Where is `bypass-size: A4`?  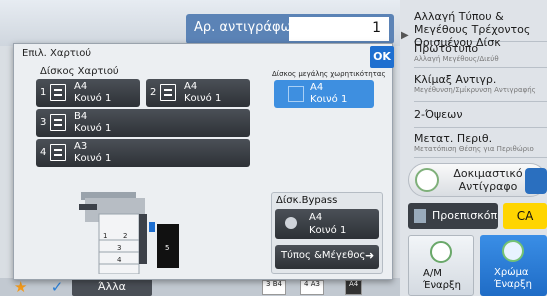 bypass-size: A4 is located at coordinates (316, 217).